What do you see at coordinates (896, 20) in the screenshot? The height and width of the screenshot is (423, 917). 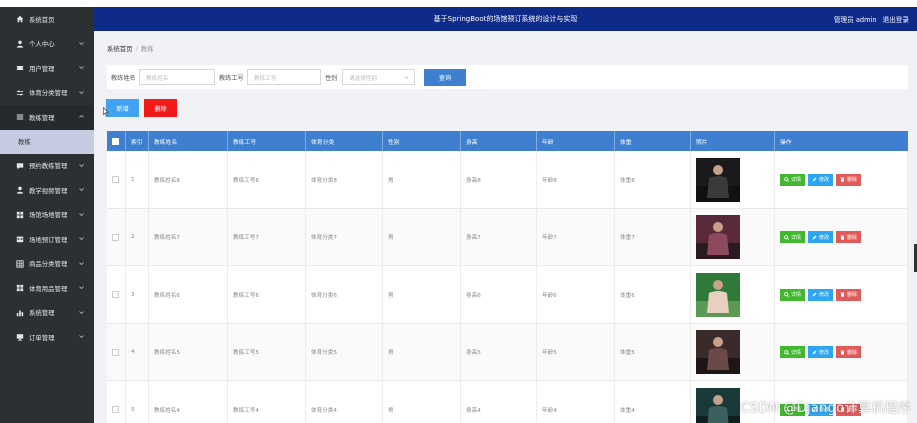 I see `logout-link: 退出登录` at bounding box center [896, 20].